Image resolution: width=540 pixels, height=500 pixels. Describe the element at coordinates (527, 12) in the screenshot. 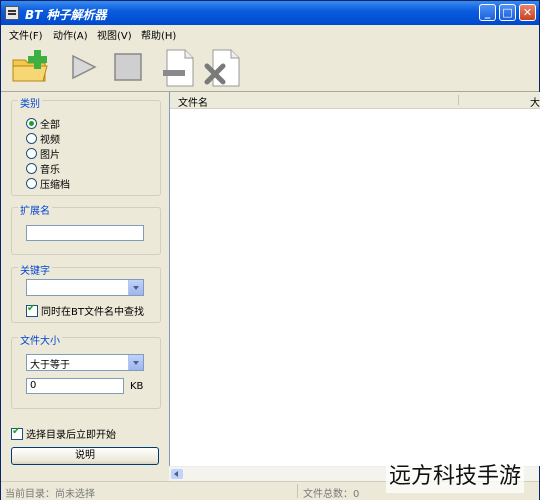

I see `close-button: ✕` at that location.